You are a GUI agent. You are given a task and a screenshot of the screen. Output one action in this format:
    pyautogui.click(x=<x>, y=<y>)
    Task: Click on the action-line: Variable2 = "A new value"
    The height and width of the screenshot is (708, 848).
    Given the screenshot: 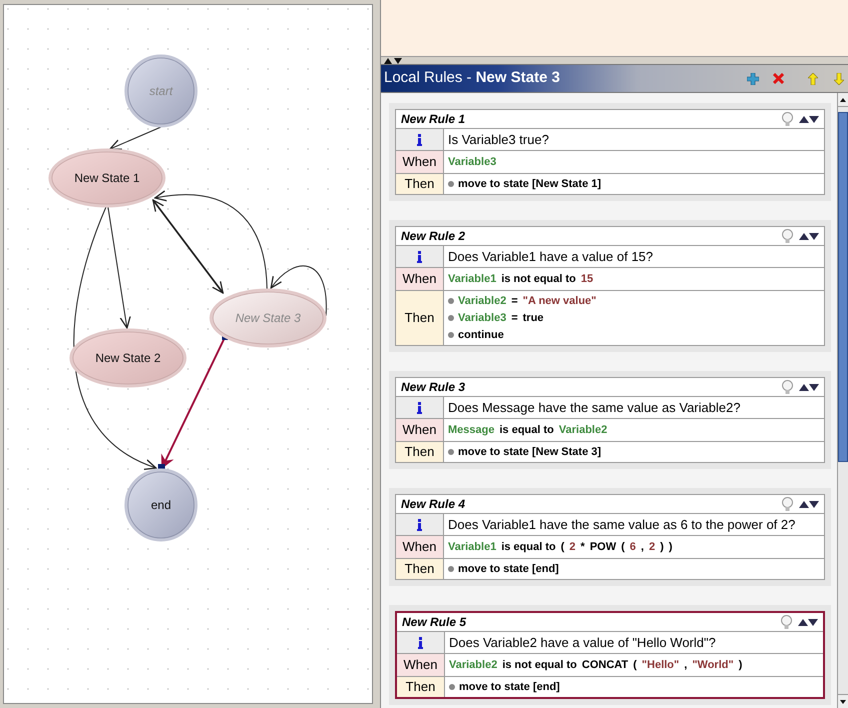 What is the action you would take?
    pyautogui.click(x=634, y=301)
    